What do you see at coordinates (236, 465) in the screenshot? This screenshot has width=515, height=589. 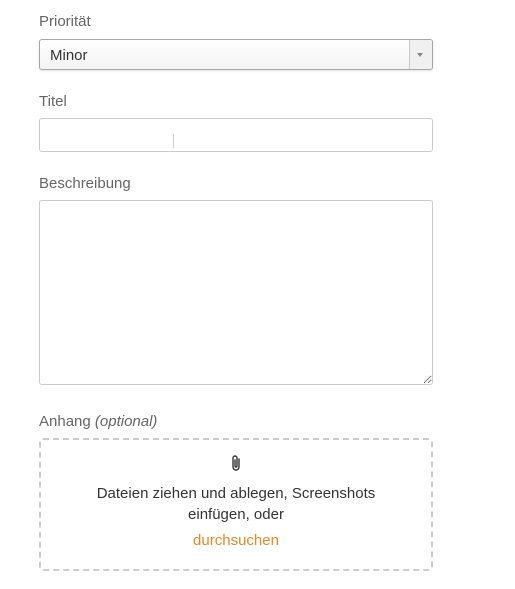 I see `paperclip-icon` at bounding box center [236, 465].